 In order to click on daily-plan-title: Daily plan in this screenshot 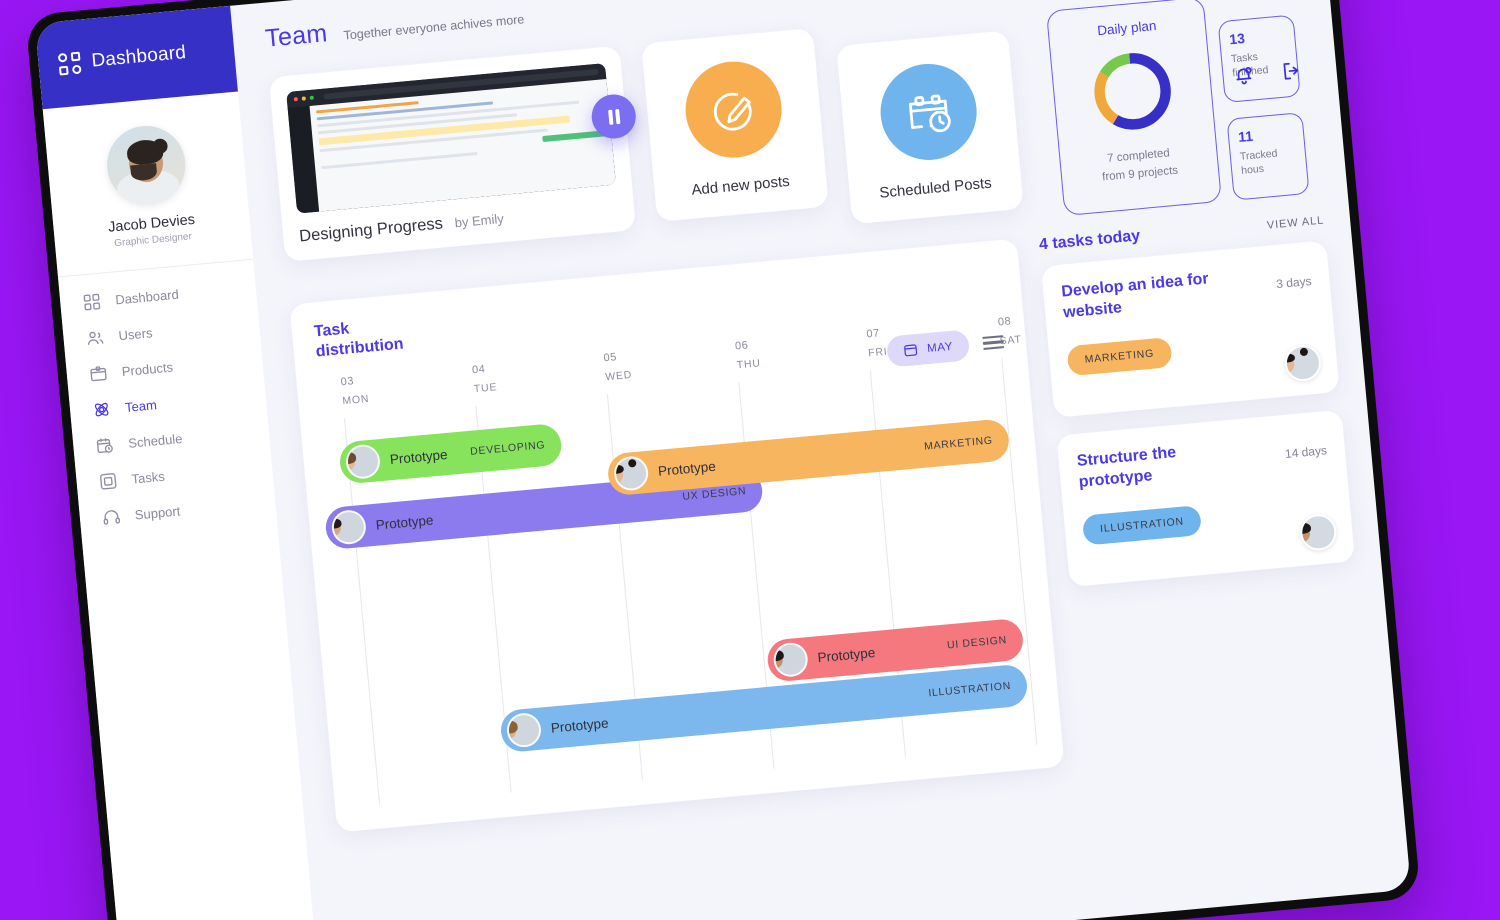, I will do `click(1127, 28)`.